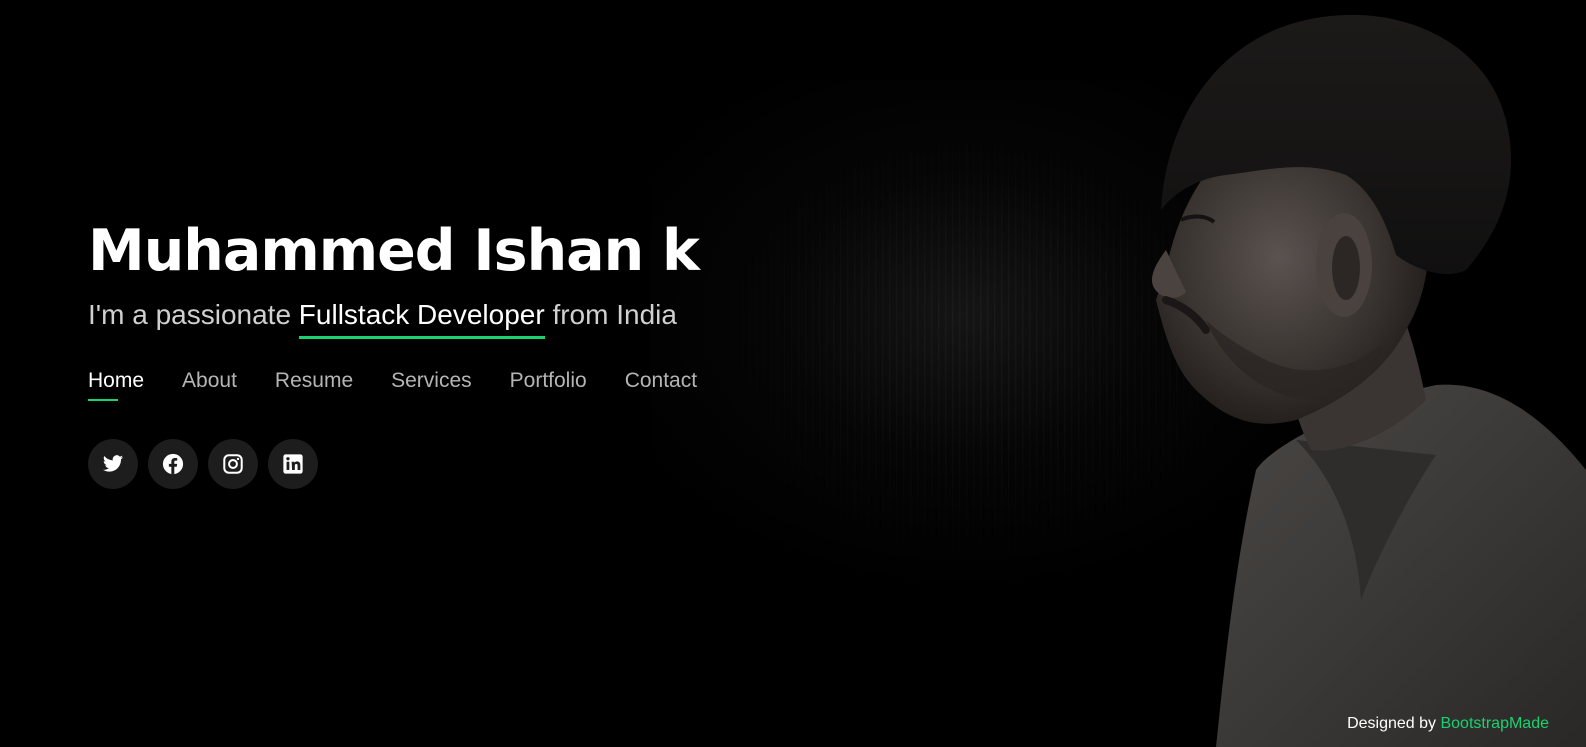  I want to click on instagram-icon, so click(233, 464).